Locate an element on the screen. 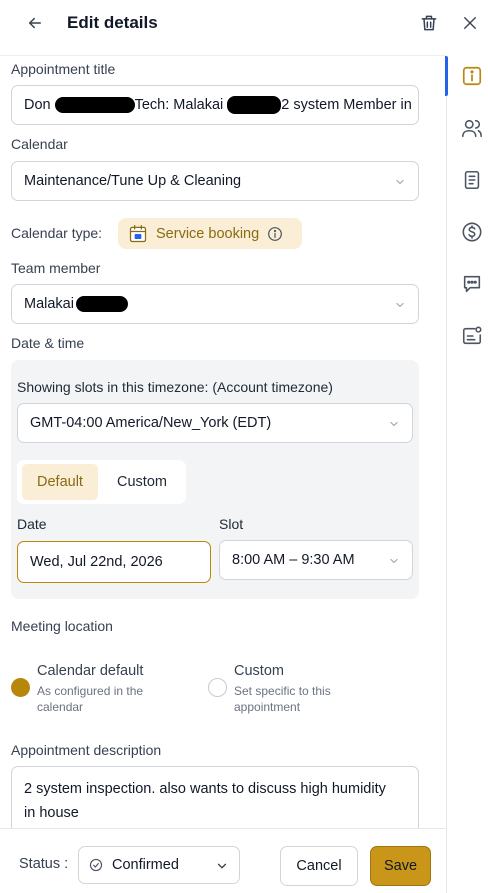 The height and width of the screenshot is (893, 488). contact-card-icon is located at coordinates (472, 335).